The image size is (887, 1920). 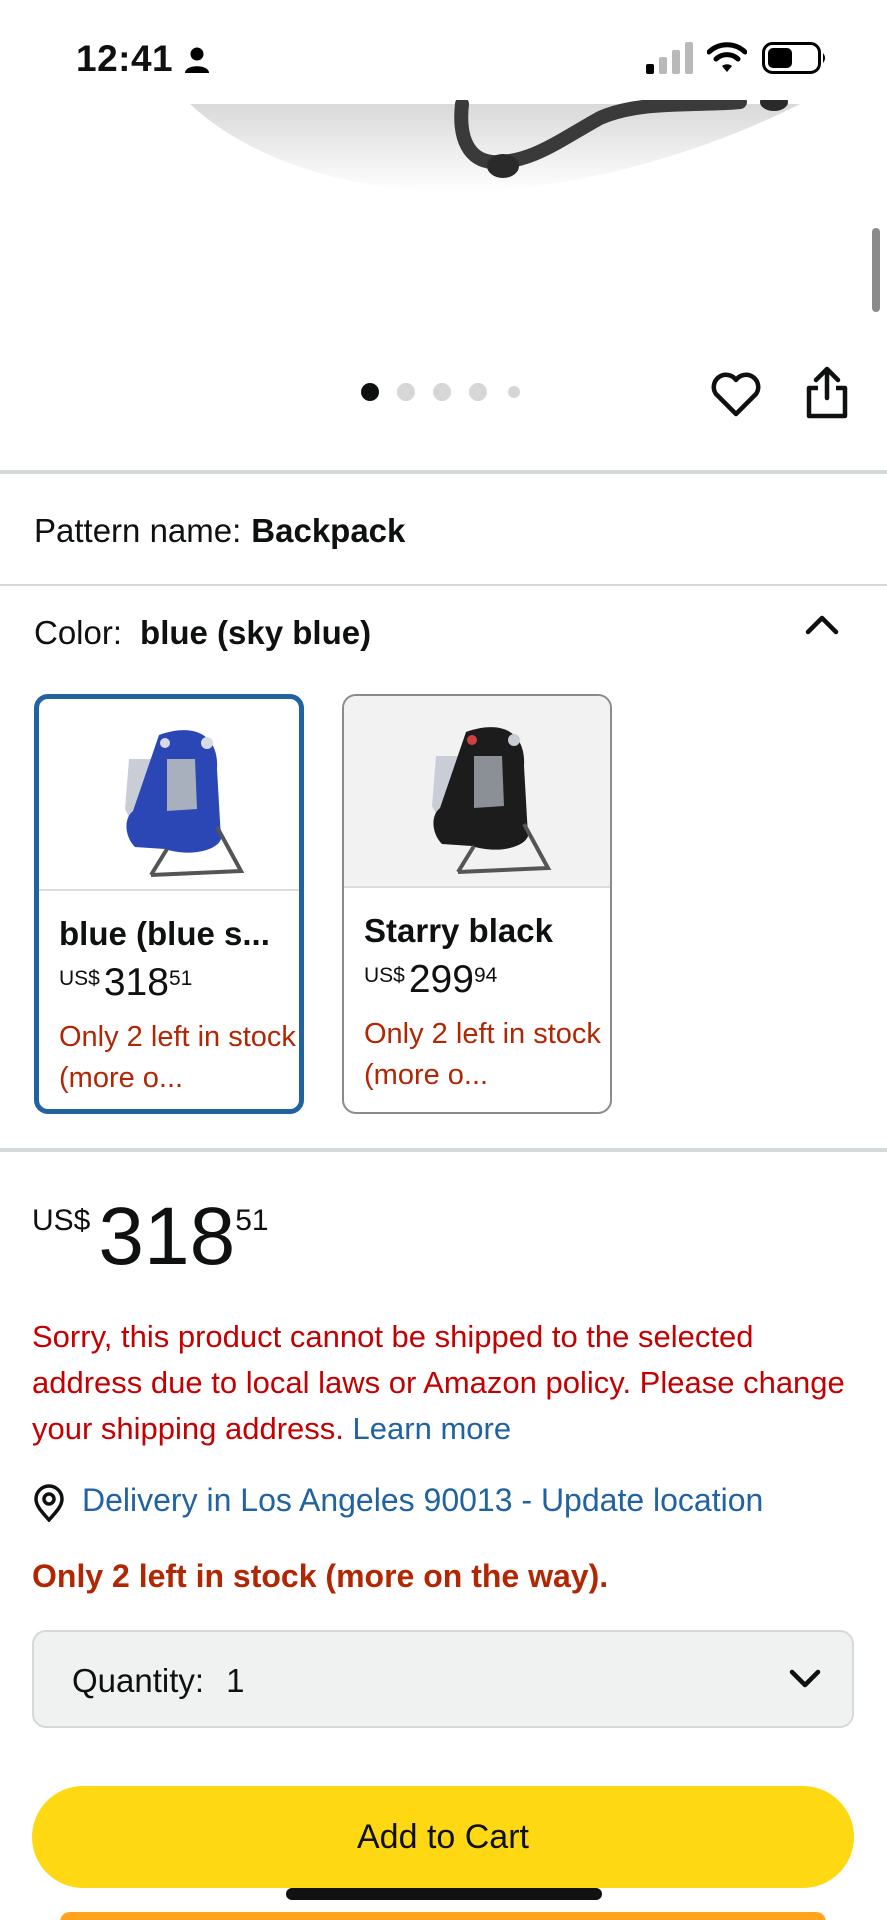 What do you see at coordinates (458, 930) in the screenshot?
I see `color-option-name: Starry black` at bounding box center [458, 930].